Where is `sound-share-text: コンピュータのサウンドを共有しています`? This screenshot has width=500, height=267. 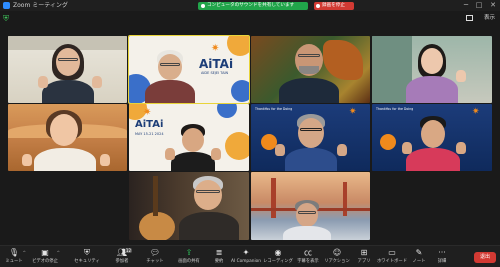
sound-share-text: コンピュータのサウンドを共有しています is located at coordinates (251, 5).